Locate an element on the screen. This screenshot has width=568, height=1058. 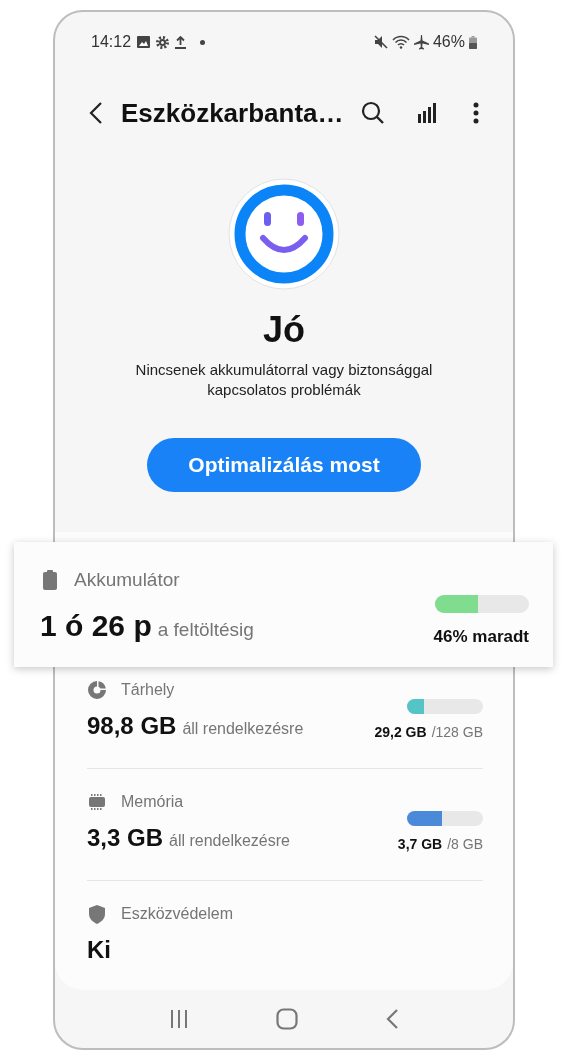
section-title: Eszközvédelem is located at coordinates (177, 914).